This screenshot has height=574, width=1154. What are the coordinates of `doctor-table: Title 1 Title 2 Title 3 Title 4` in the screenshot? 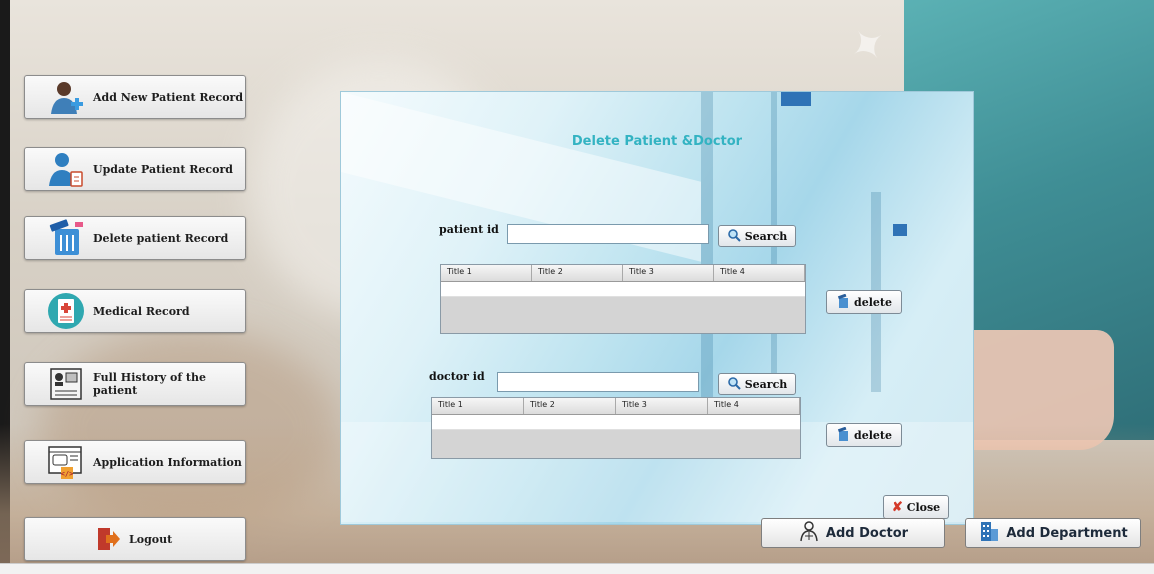 It's located at (616, 428).